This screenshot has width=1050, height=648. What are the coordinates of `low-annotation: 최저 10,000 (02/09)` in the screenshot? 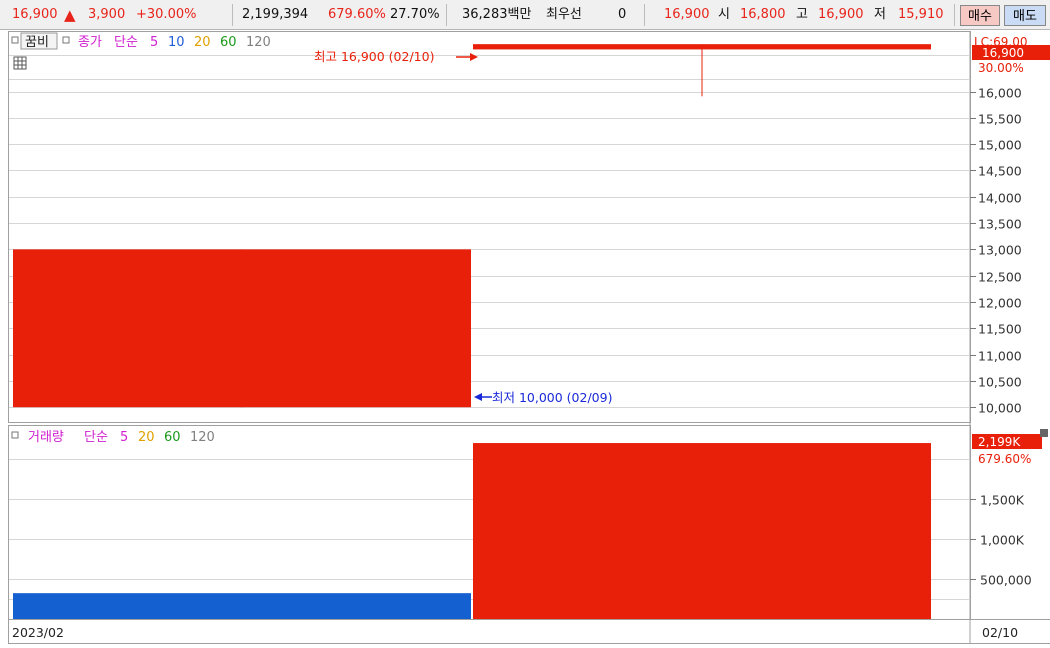 It's located at (552, 397).